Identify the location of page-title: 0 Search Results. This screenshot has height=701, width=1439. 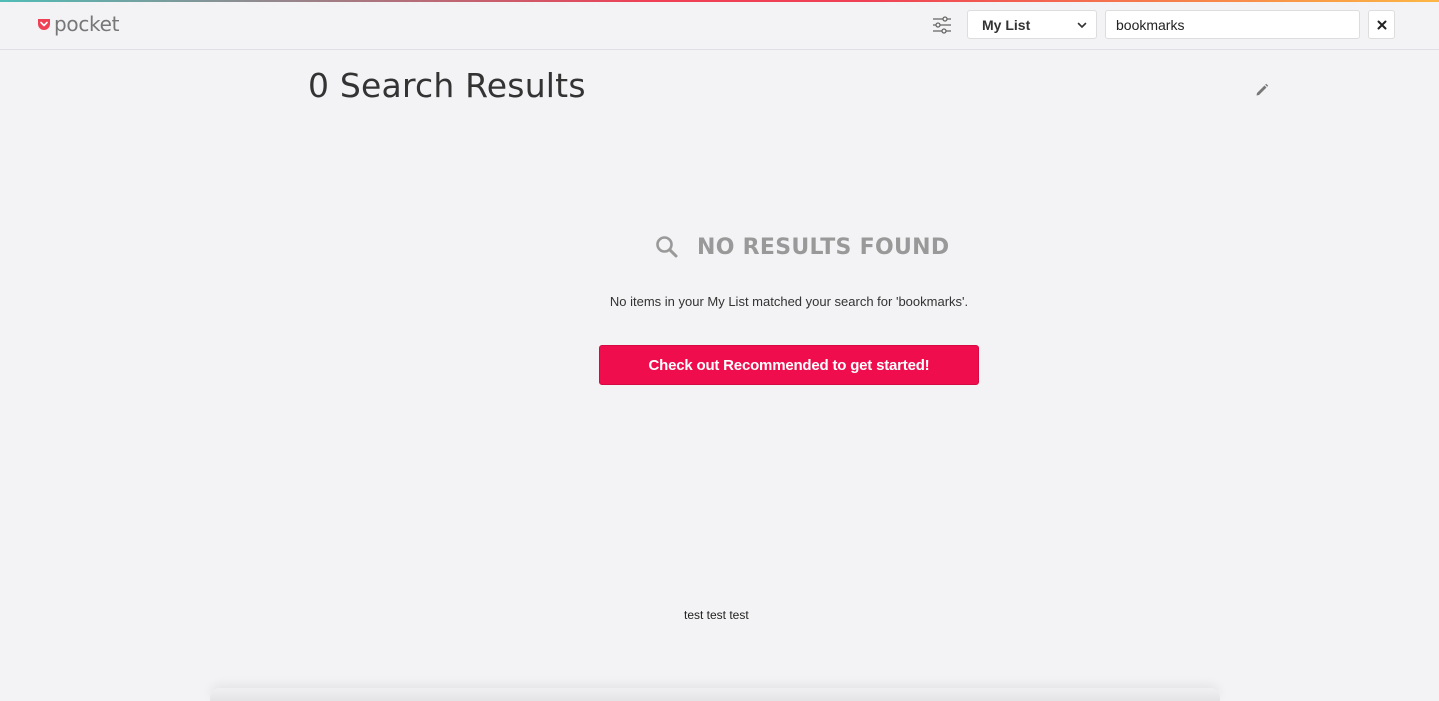
(447, 85).